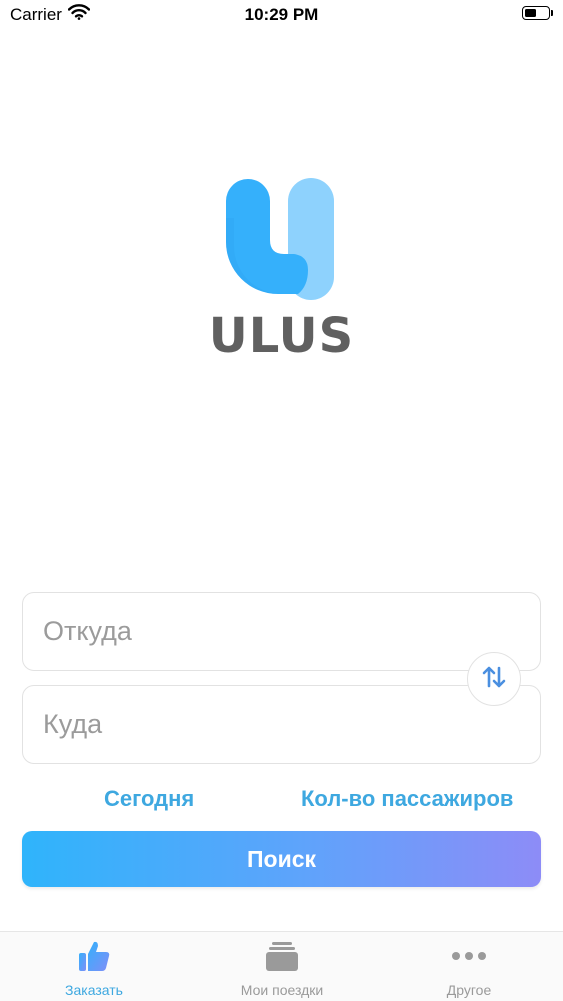 This screenshot has width=563, height=1001. Describe the element at coordinates (281, 859) in the screenshot. I see `search-button: Поиск` at that location.